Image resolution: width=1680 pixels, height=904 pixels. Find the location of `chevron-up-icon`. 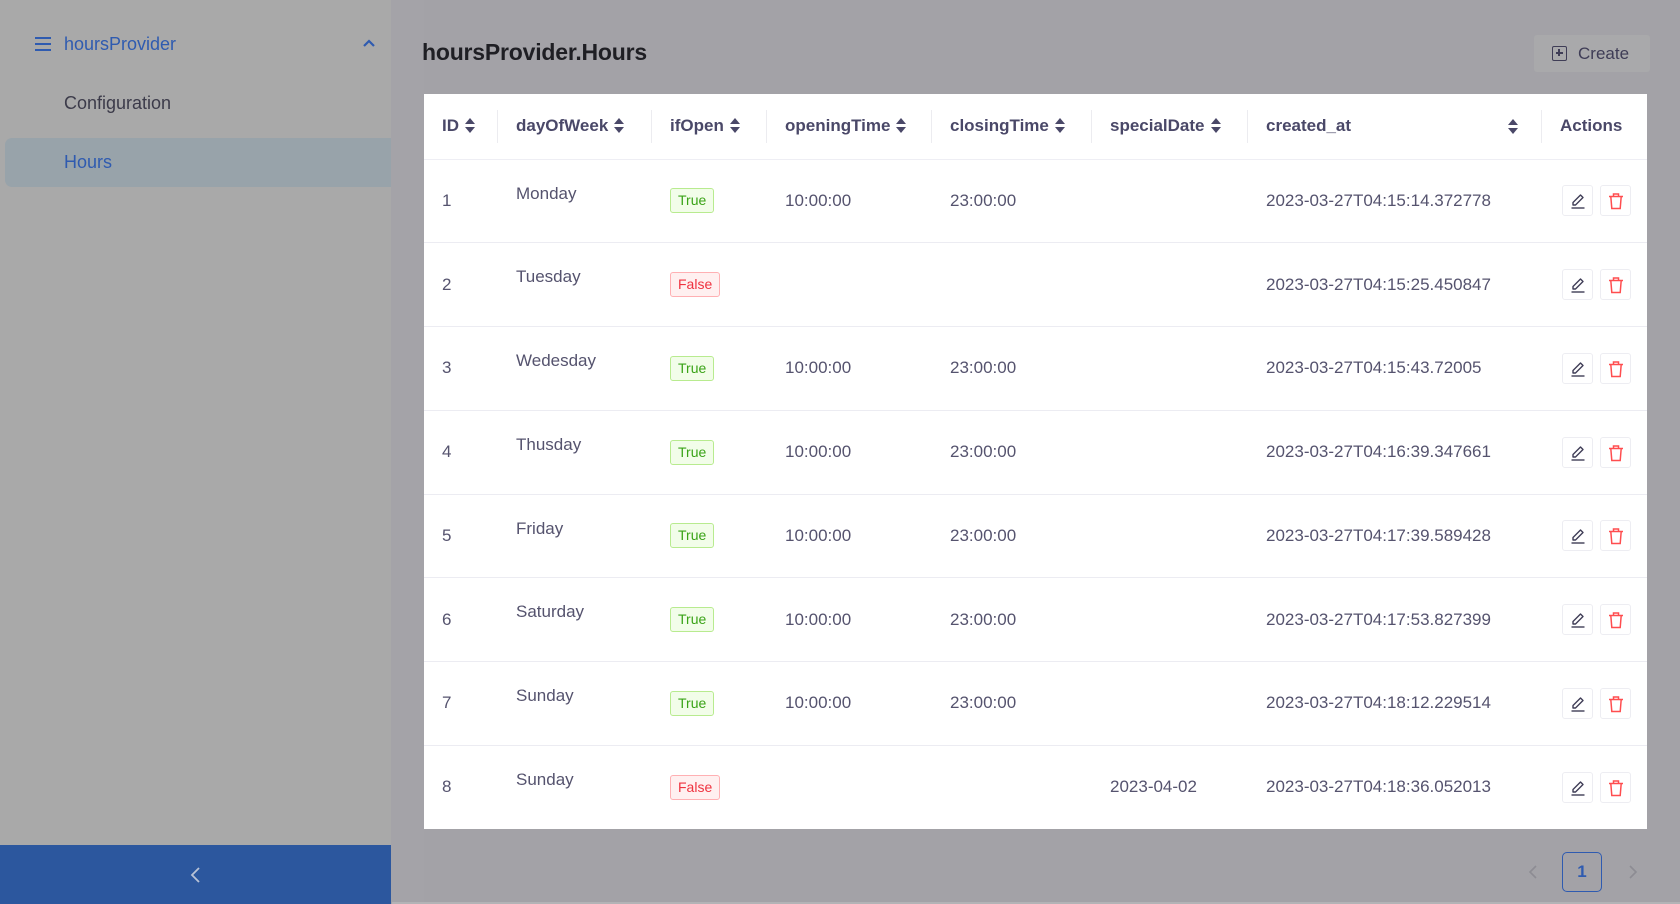

chevron-up-icon is located at coordinates (369, 43).